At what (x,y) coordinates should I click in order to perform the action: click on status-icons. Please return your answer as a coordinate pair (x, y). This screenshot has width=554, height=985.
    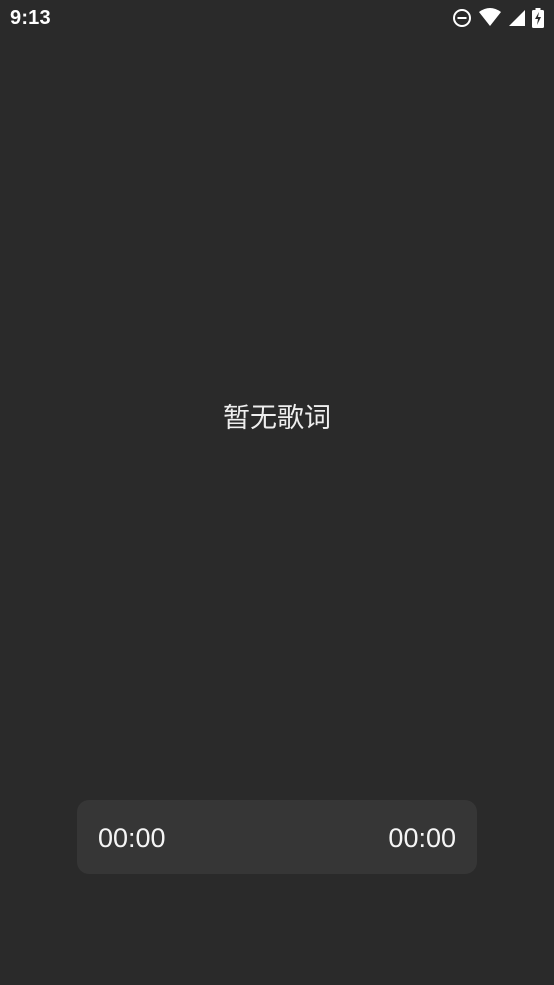
    Looking at the image, I should click on (498, 18).